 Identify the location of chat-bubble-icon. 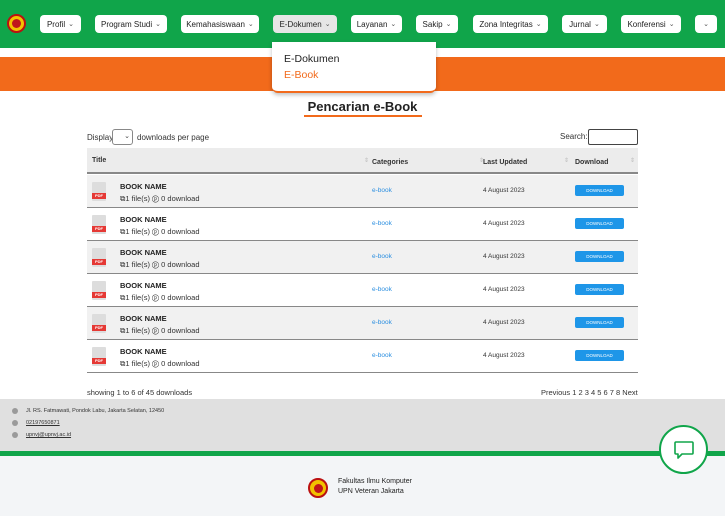
(683, 449).